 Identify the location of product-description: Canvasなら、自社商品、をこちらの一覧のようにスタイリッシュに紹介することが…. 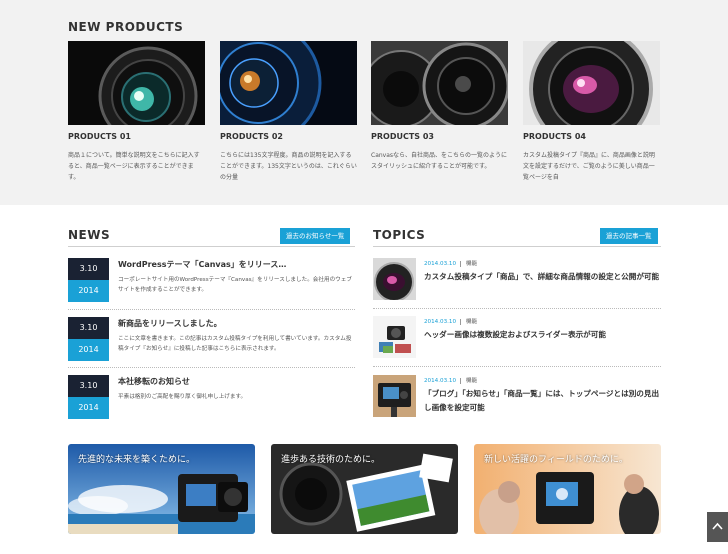
(439, 161).